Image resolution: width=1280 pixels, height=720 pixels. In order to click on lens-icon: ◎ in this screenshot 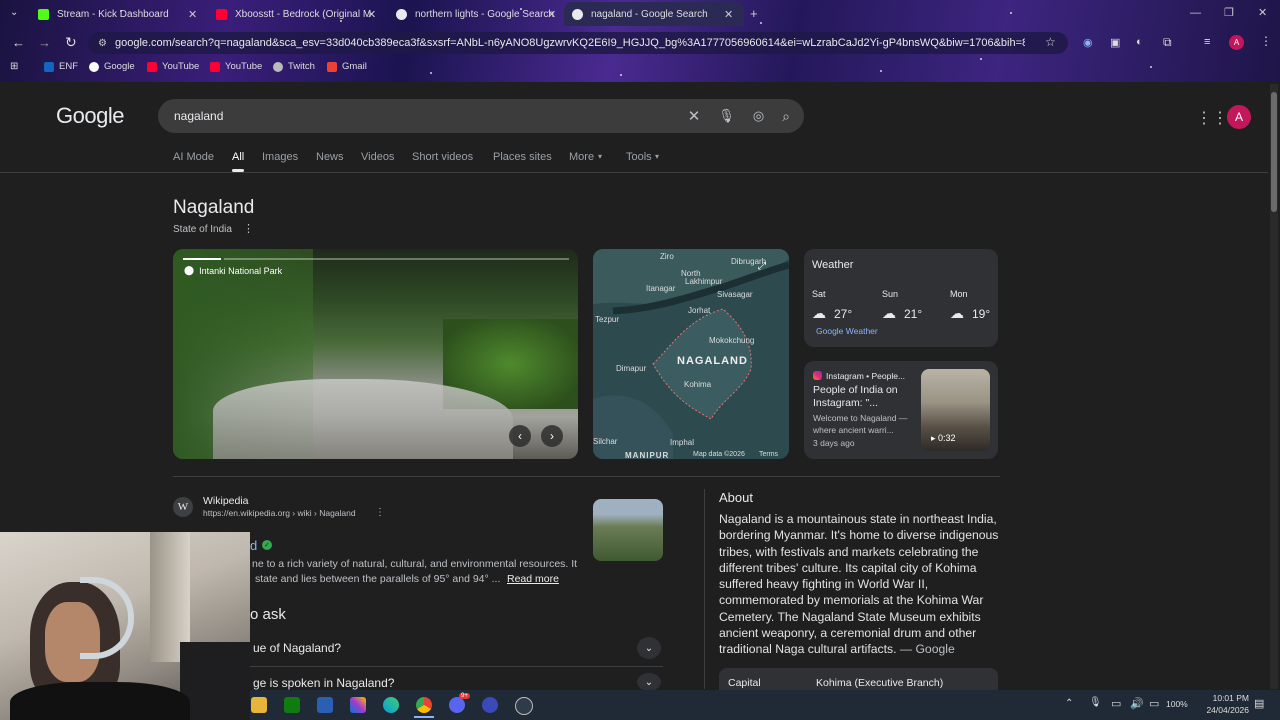, I will do `click(758, 116)`.